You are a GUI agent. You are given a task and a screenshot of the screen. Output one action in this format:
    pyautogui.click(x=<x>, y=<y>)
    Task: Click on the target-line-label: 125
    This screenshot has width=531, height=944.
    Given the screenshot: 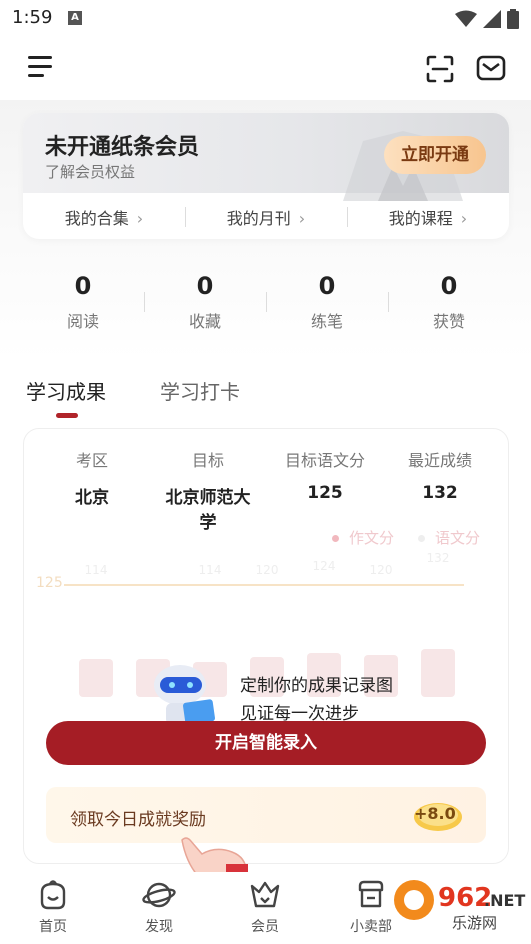 What is the action you would take?
    pyautogui.click(x=49, y=583)
    